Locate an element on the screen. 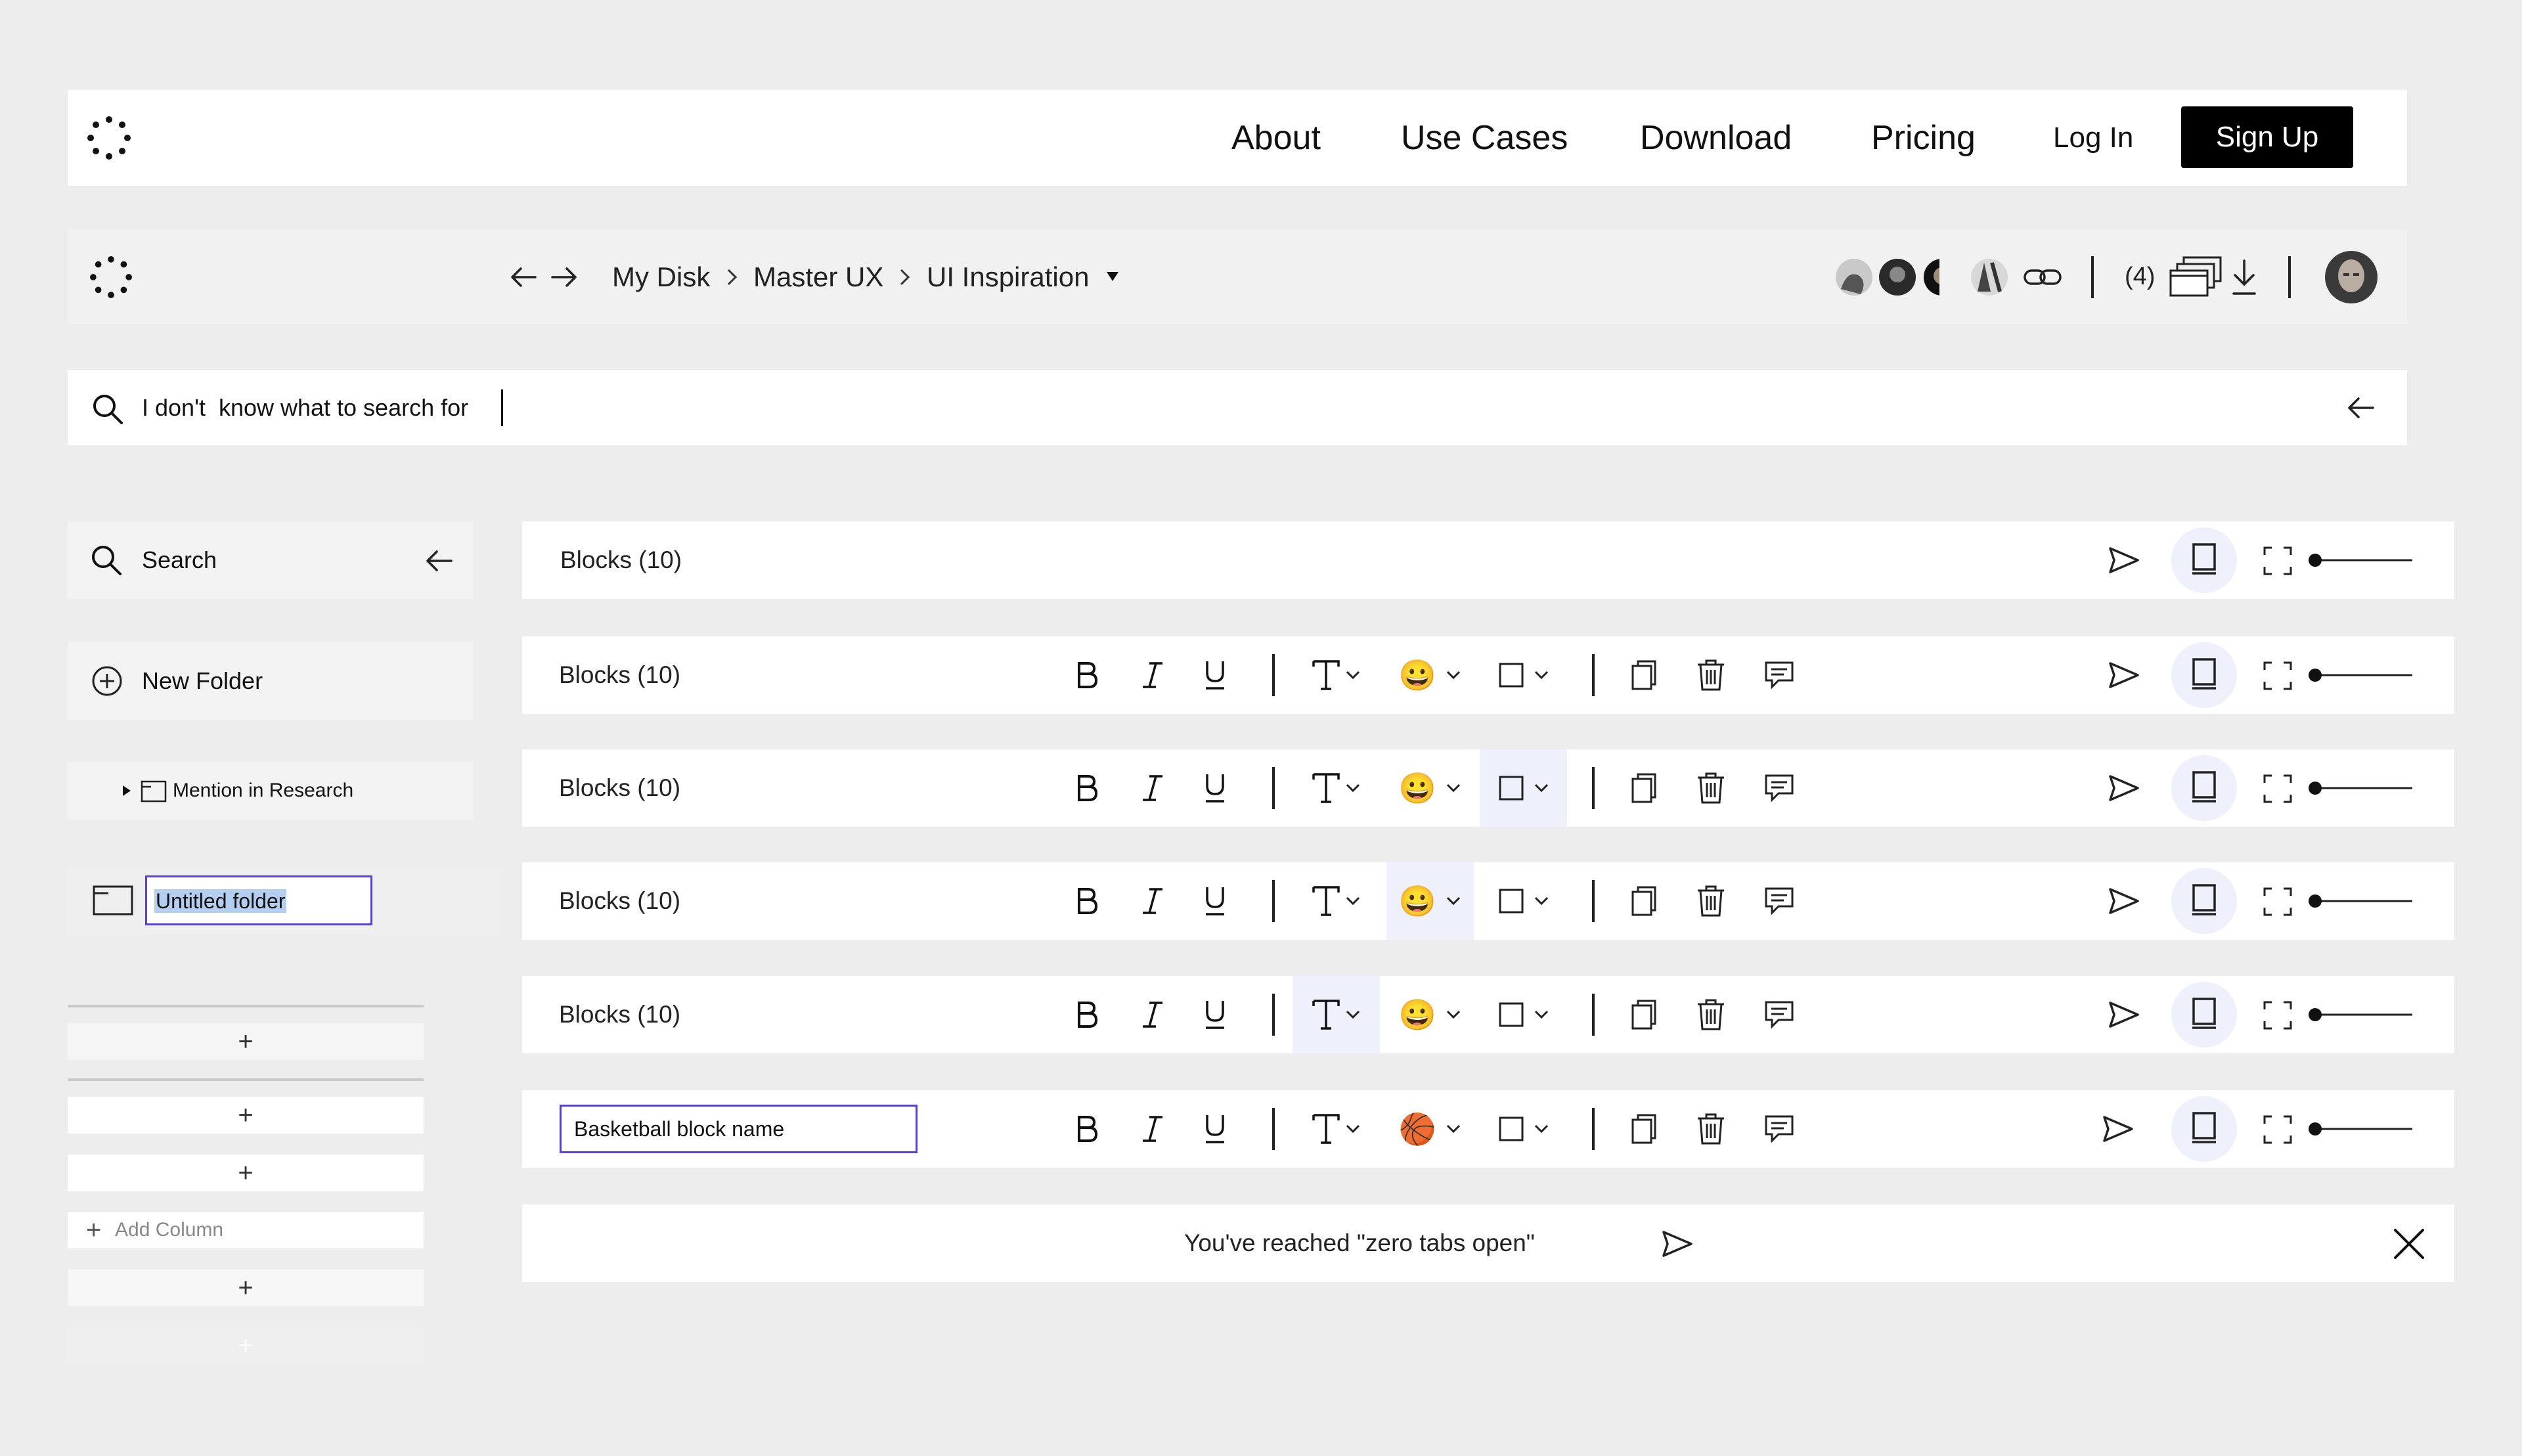  block-row: Basketball block name 🏀 is located at coordinates (1488, 1129).